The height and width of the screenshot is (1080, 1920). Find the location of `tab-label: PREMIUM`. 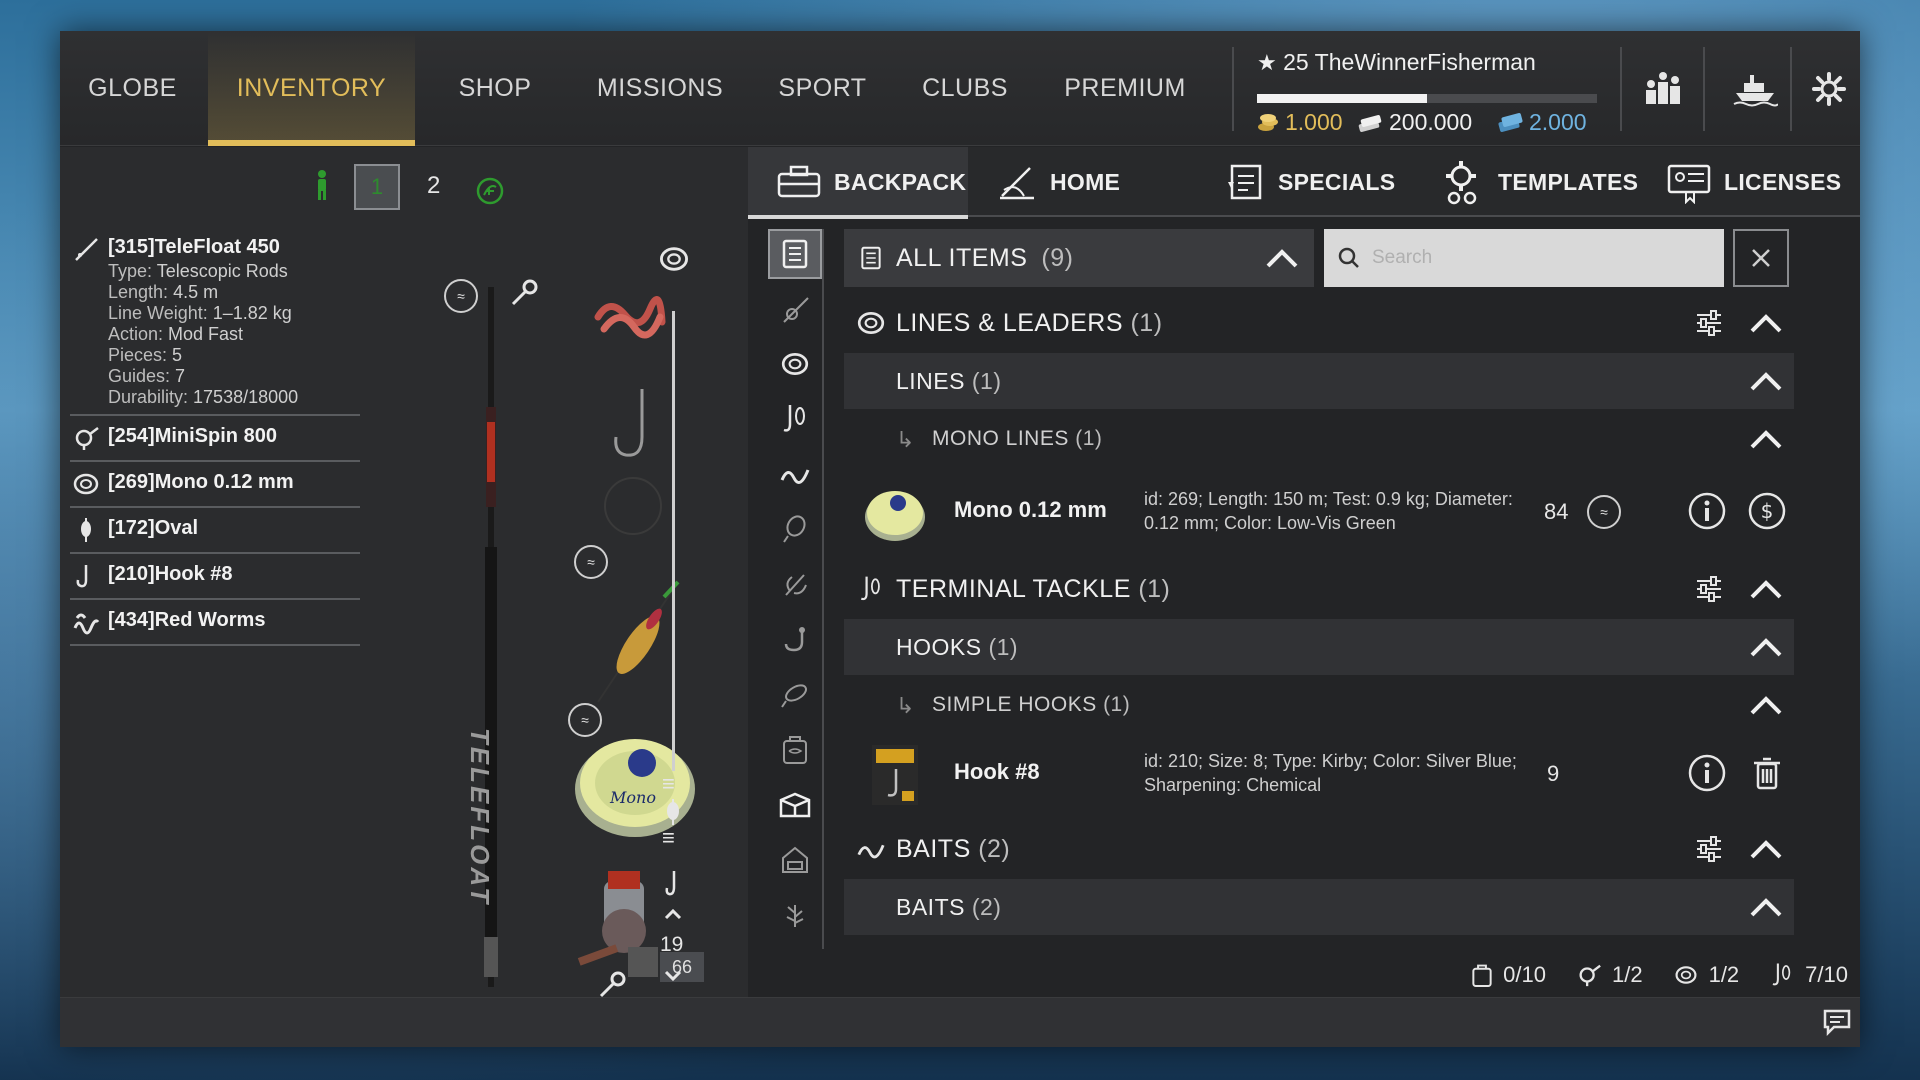

tab-label: PREMIUM is located at coordinates (1125, 88).